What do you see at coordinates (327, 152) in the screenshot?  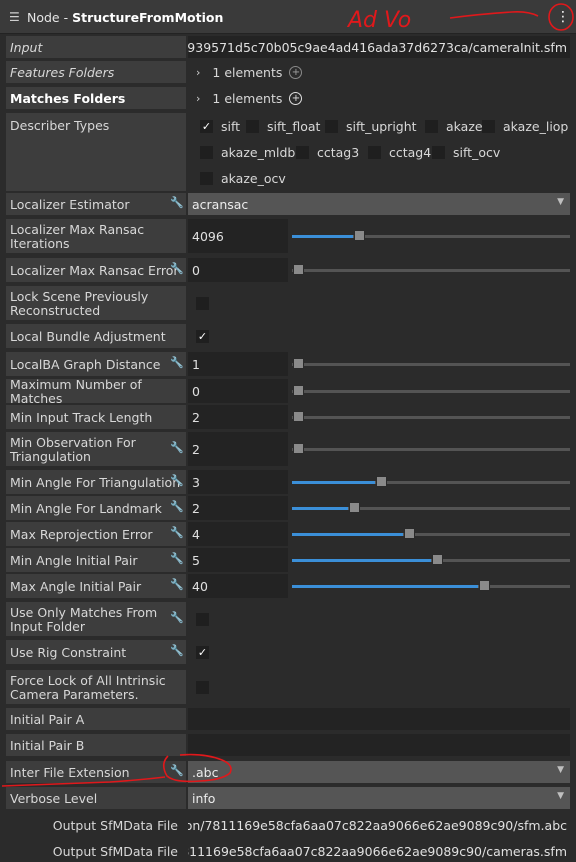 I see `describer-type-6: cctag3` at bounding box center [327, 152].